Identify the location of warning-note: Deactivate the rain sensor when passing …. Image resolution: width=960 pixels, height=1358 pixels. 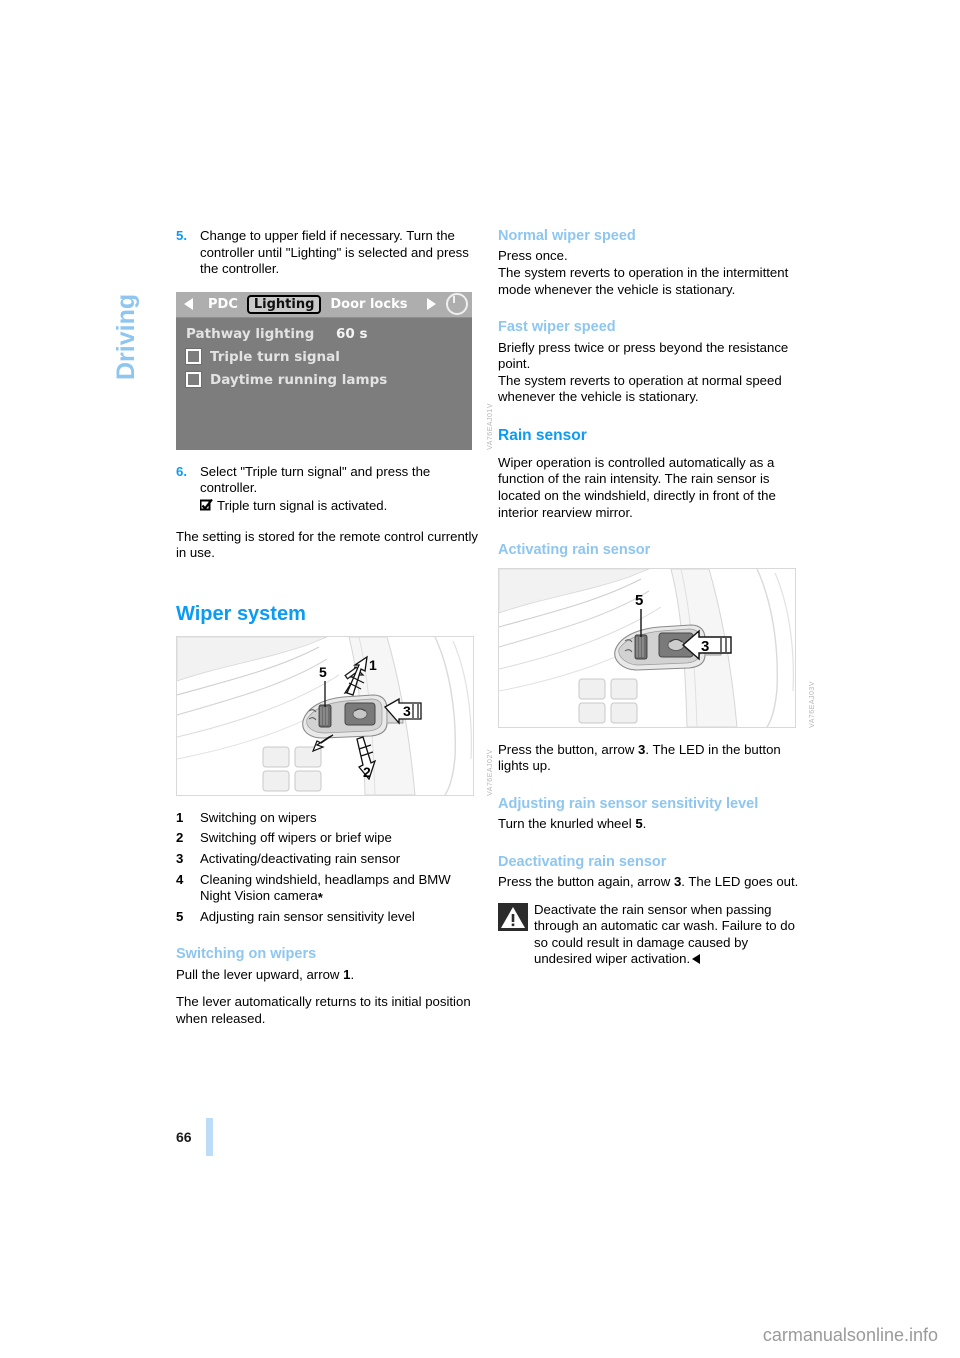
(649, 935).